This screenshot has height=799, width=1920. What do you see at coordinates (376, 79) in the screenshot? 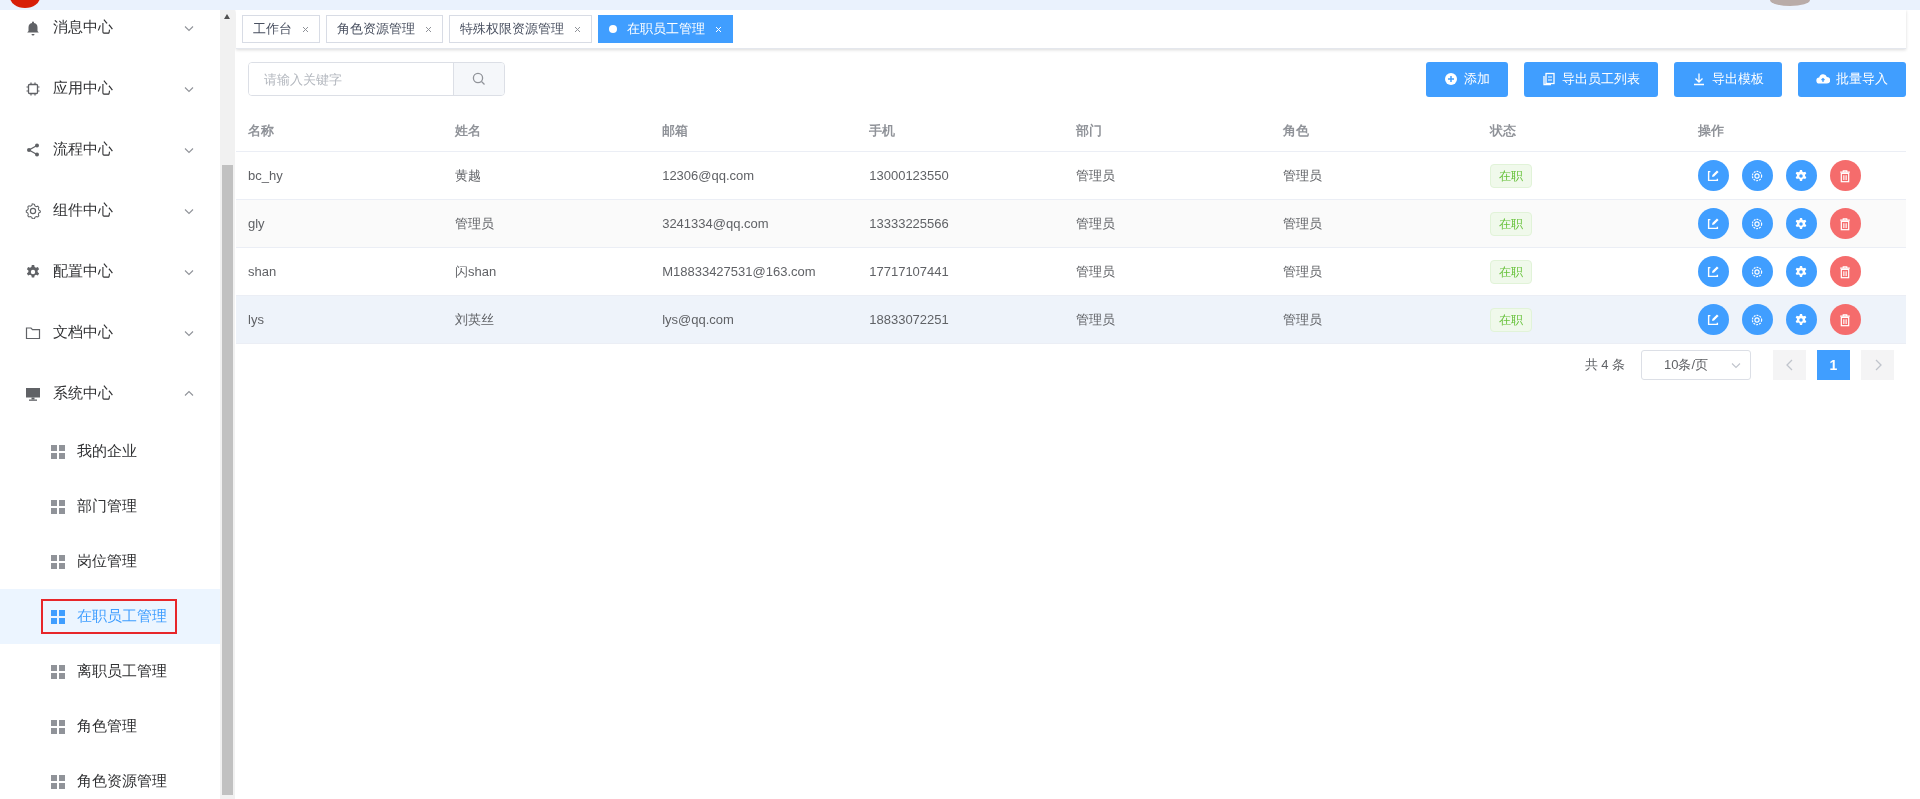
I see `search-field: 请输入关键字` at bounding box center [376, 79].